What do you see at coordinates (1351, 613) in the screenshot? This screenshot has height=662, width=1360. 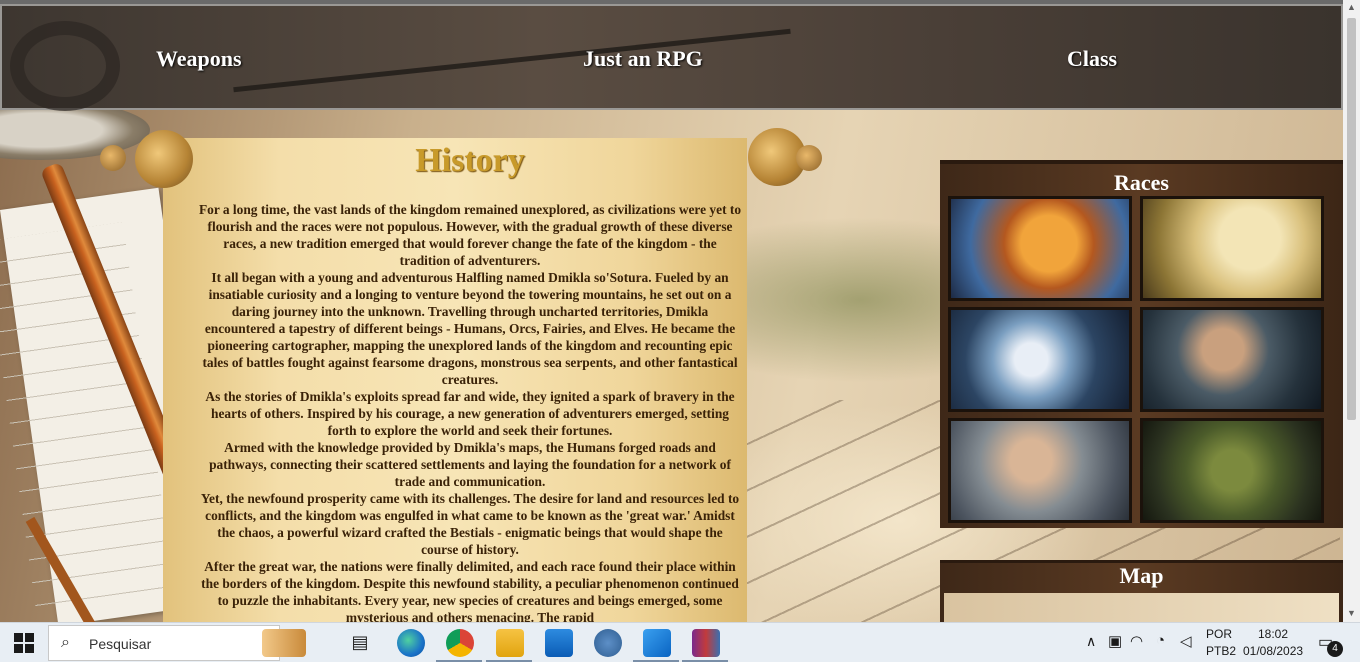 I see `scroll-down-icon: ▼` at bounding box center [1351, 613].